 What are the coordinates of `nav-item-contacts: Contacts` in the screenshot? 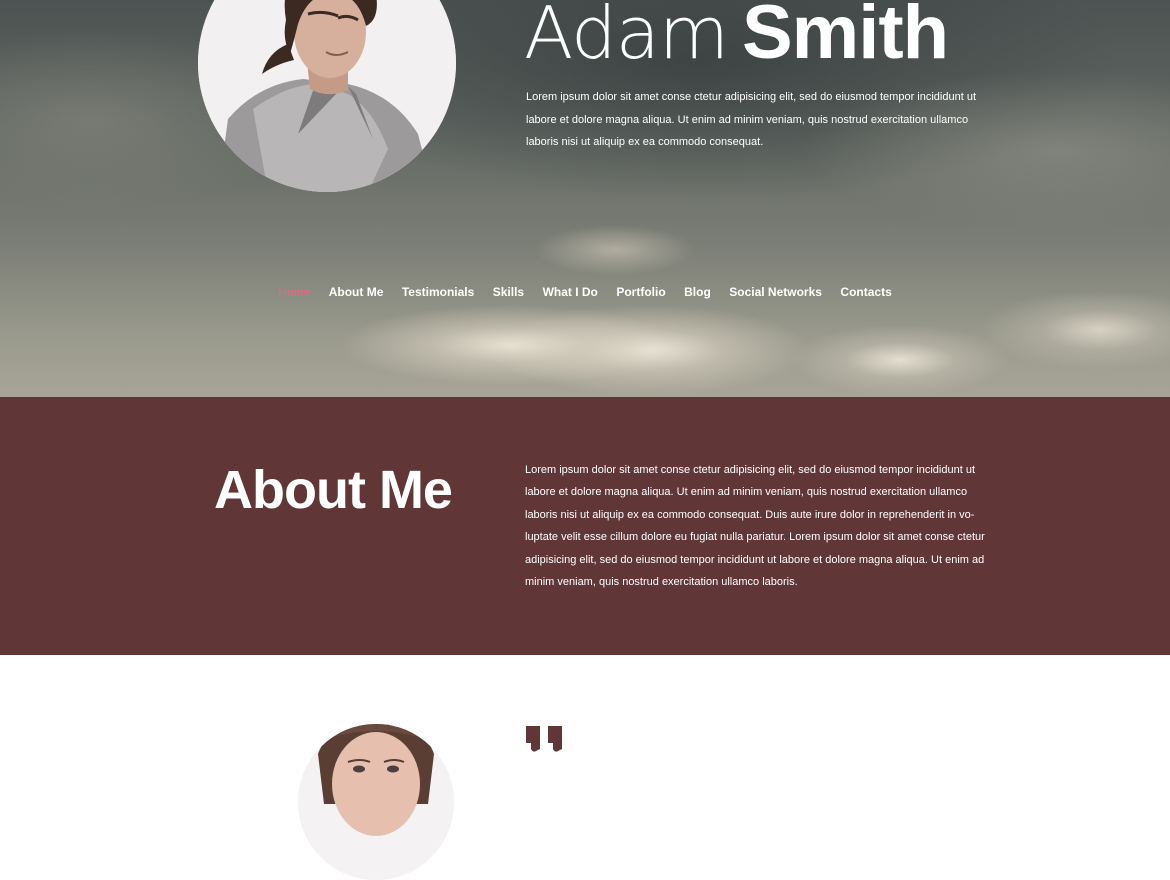 It's located at (865, 292).